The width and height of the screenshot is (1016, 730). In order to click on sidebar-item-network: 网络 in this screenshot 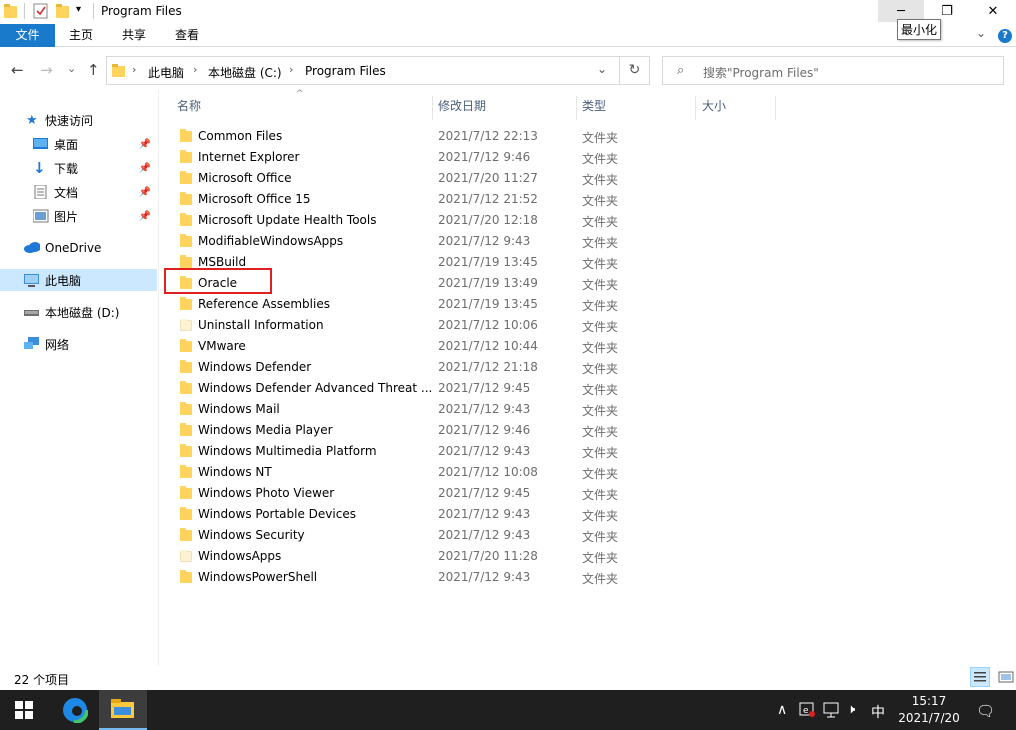, I will do `click(78, 344)`.